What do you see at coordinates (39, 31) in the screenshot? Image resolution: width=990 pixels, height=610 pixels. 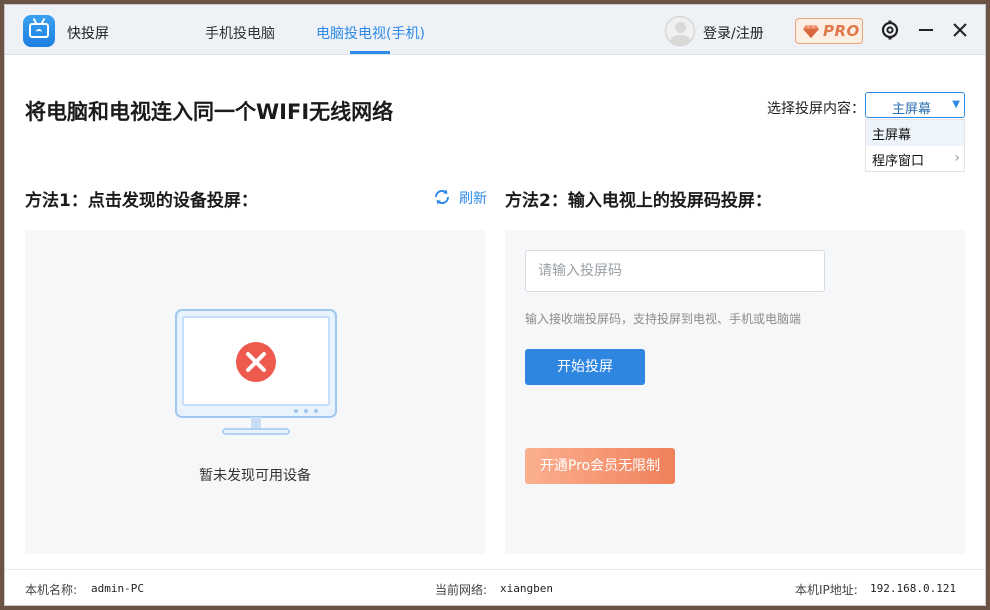 I see `app-logo-icon` at bounding box center [39, 31].